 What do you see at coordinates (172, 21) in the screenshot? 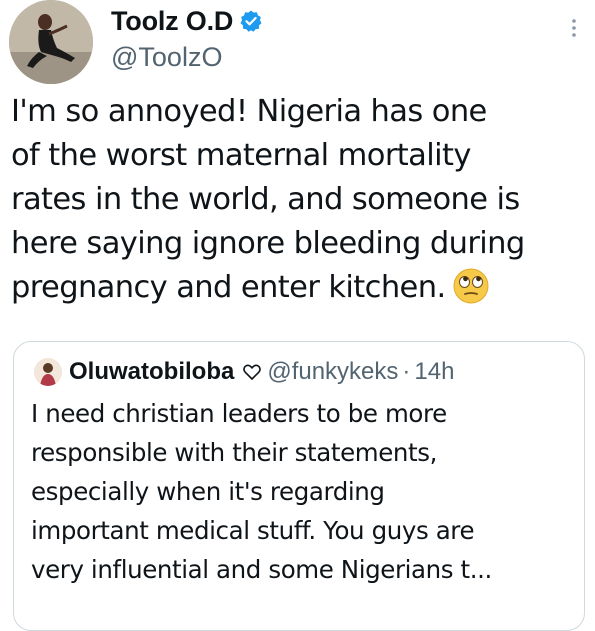
I see `author-display-name: Toolz O.D` at bounding box center [172, 21].